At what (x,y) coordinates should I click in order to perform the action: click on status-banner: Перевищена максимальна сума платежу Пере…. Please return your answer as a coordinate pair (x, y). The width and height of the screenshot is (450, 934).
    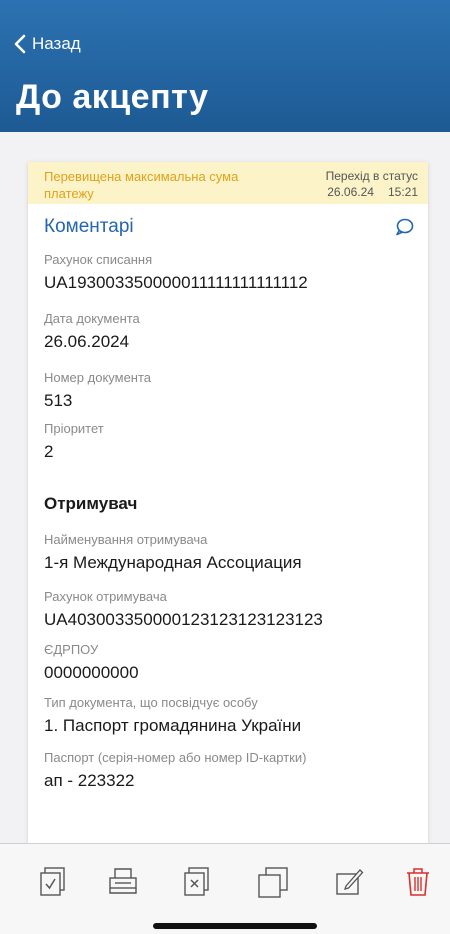
    Looking at the image, I should click on (228, 183).